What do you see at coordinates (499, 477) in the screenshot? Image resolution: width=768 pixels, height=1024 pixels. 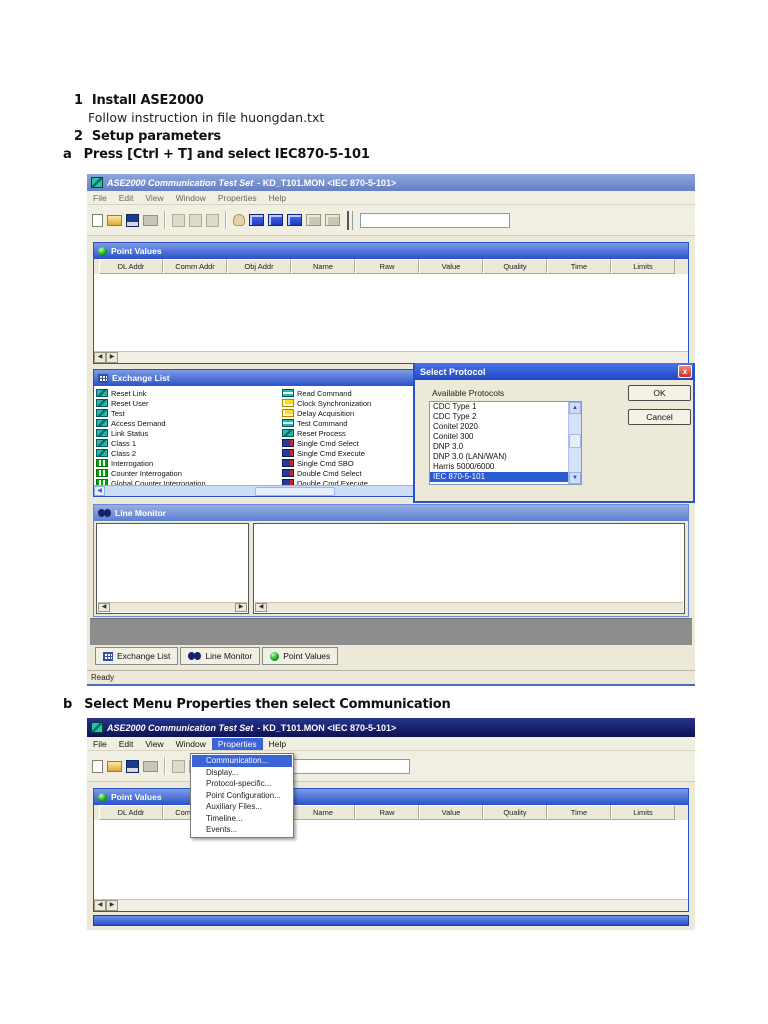 I see `protocol-item: IEC 870-5-101` at bounding box center [499, 477].